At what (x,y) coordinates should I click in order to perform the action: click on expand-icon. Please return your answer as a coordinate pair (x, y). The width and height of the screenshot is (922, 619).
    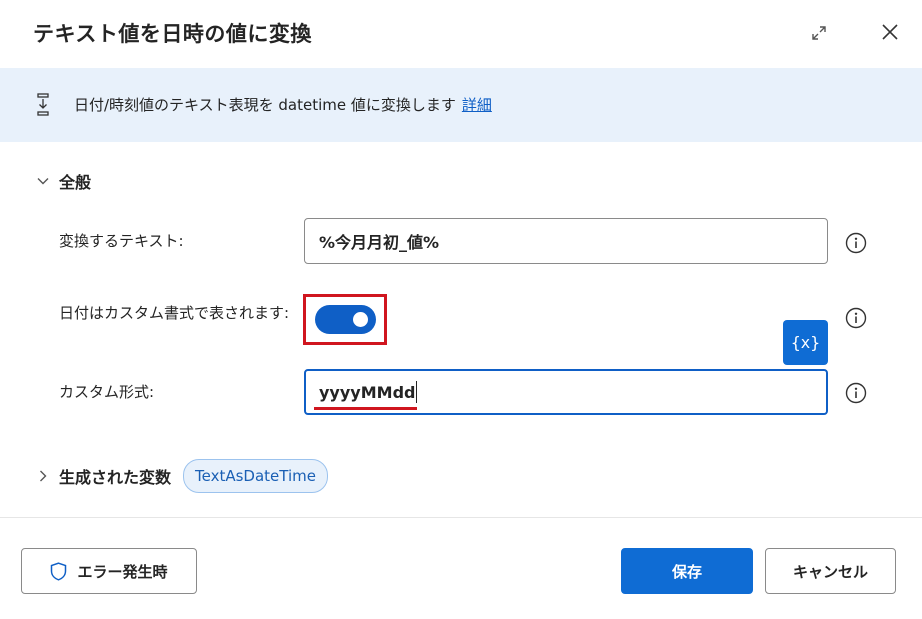
    Looking at the image, I should click on (819, 33).